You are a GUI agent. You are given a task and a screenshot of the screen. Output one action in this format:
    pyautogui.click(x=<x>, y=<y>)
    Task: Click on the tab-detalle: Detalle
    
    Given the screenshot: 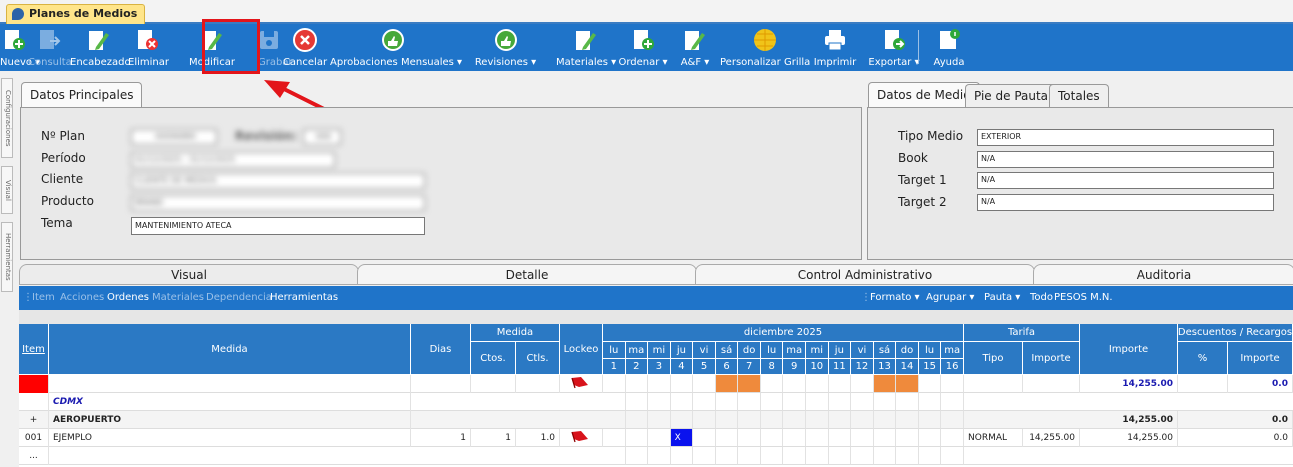 What is the action you would take?
    pyautogui.click(x=527, y=274)
    